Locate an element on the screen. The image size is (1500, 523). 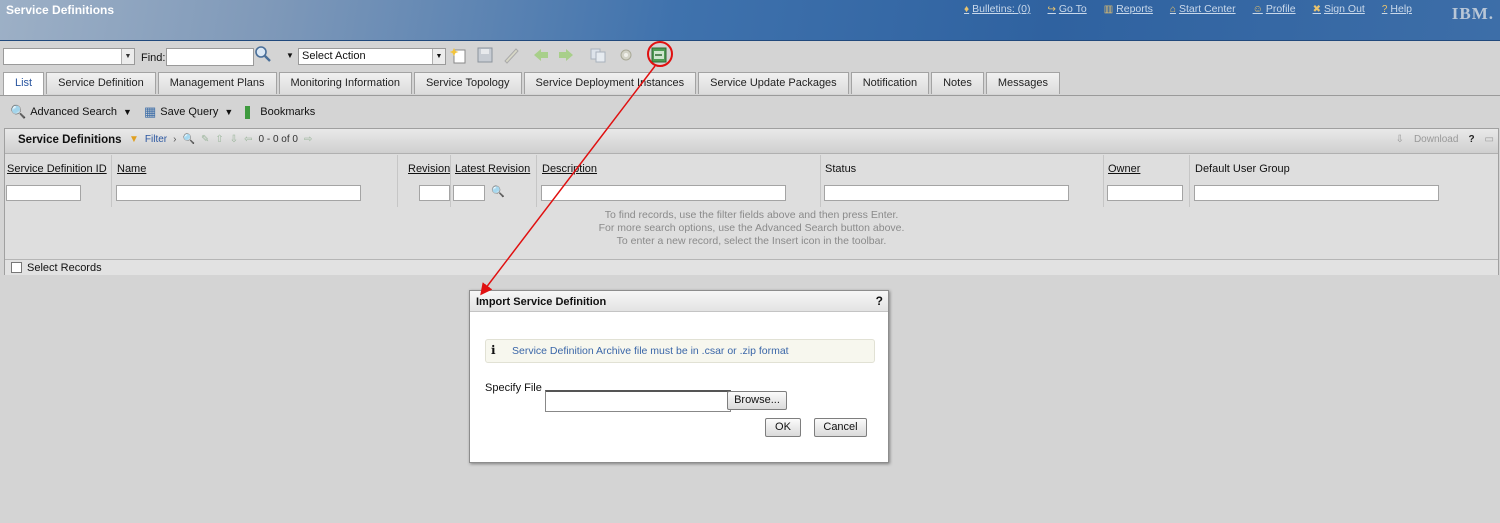
filter-description is located at coordinates (663, 193).